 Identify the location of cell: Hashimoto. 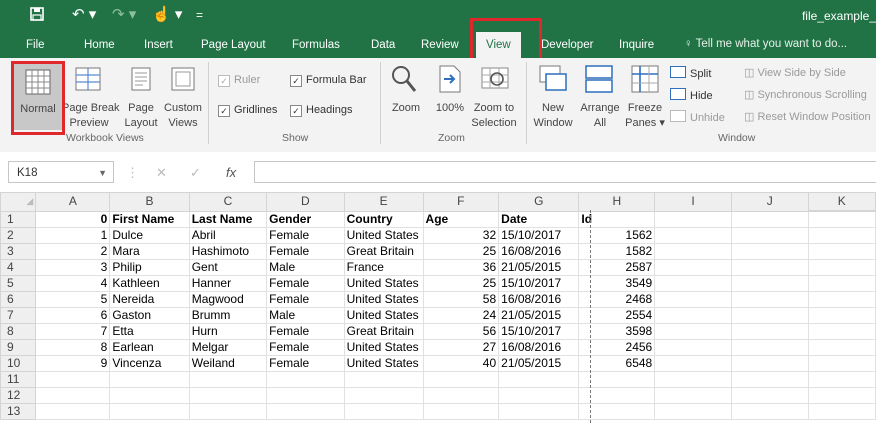
(228, 251).